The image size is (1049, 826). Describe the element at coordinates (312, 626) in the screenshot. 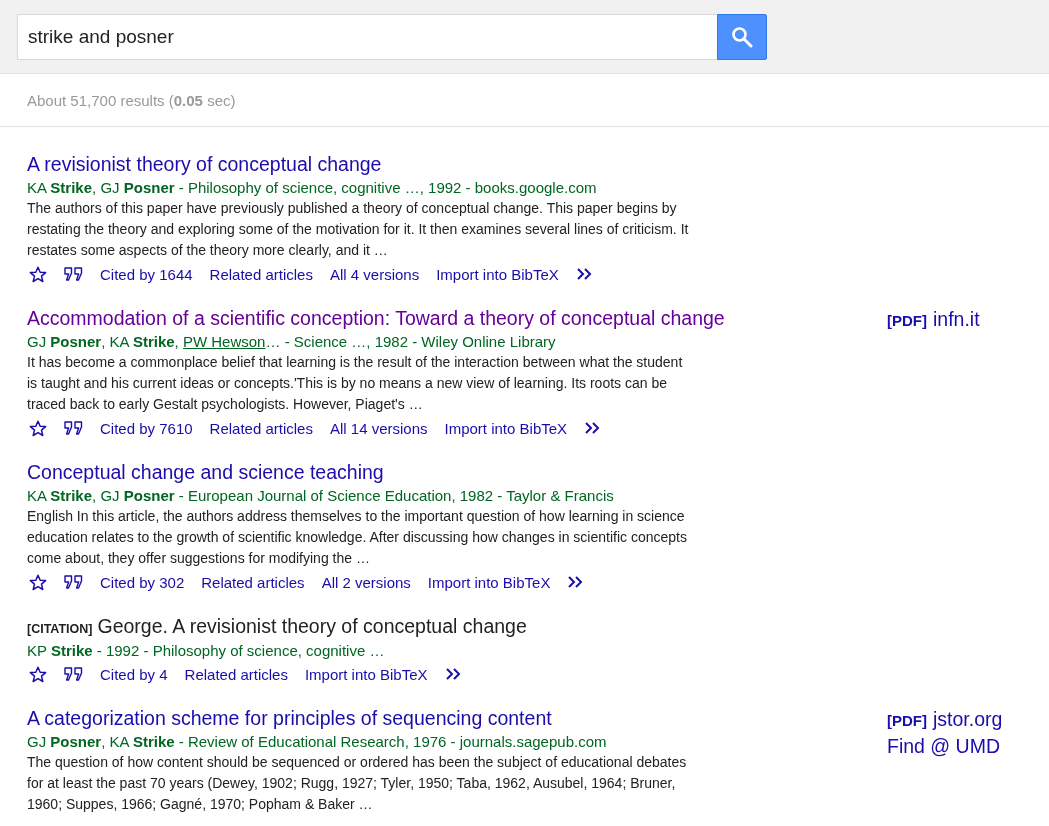

I see `result-title: George. A revisionist theory of conceptual change` at that location.